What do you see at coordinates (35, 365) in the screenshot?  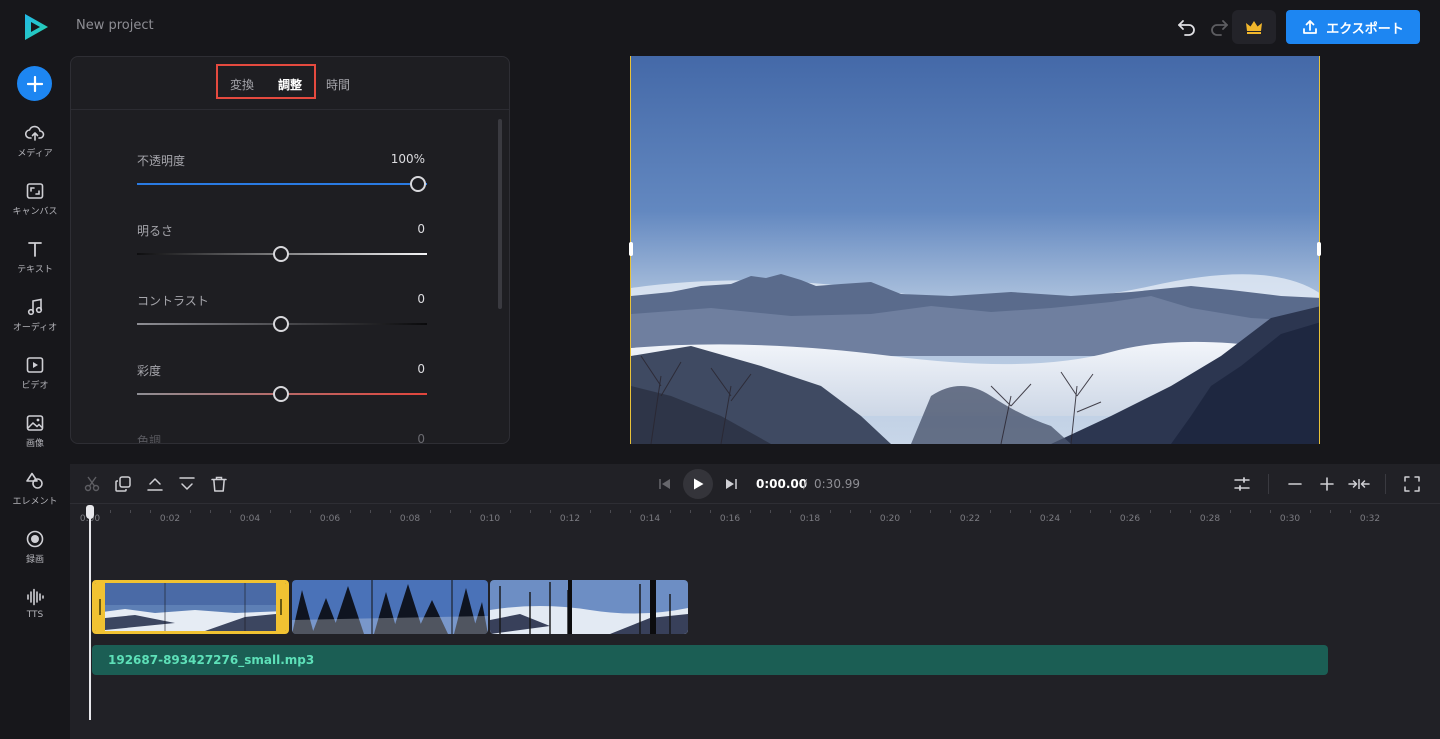 I see `video-icon` at bounding box center [35, 365].